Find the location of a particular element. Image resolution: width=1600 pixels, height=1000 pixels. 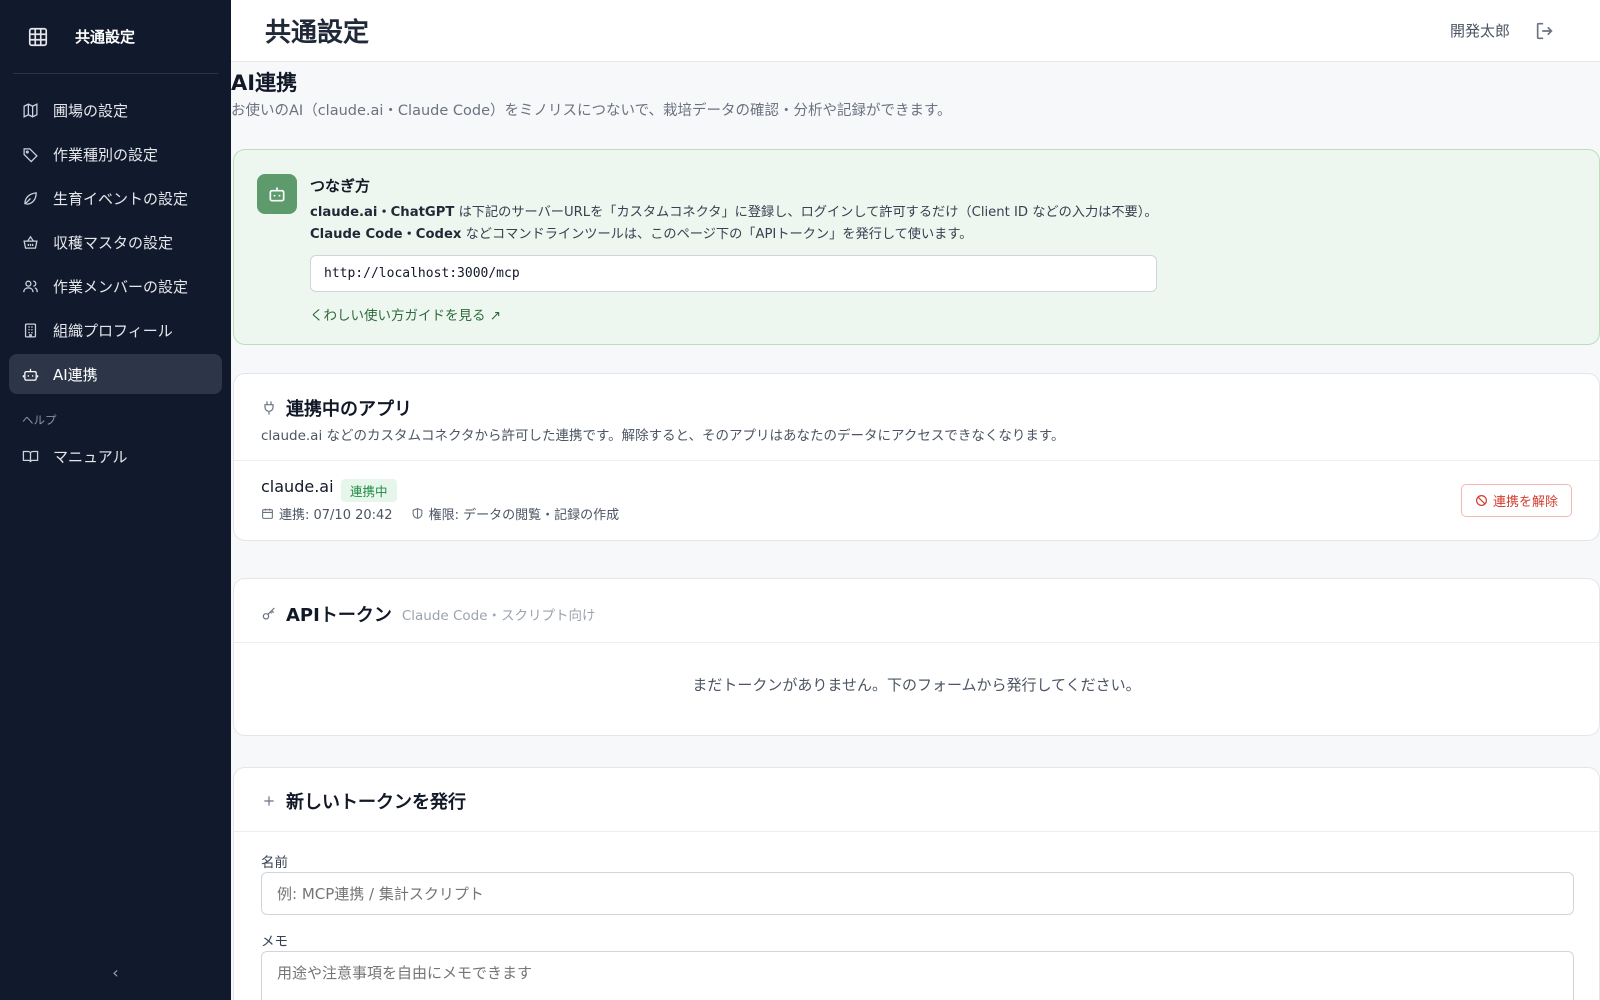

guide-link: くわしい使い方ガイドを見る ↗ is located at coordinates (405, 314).